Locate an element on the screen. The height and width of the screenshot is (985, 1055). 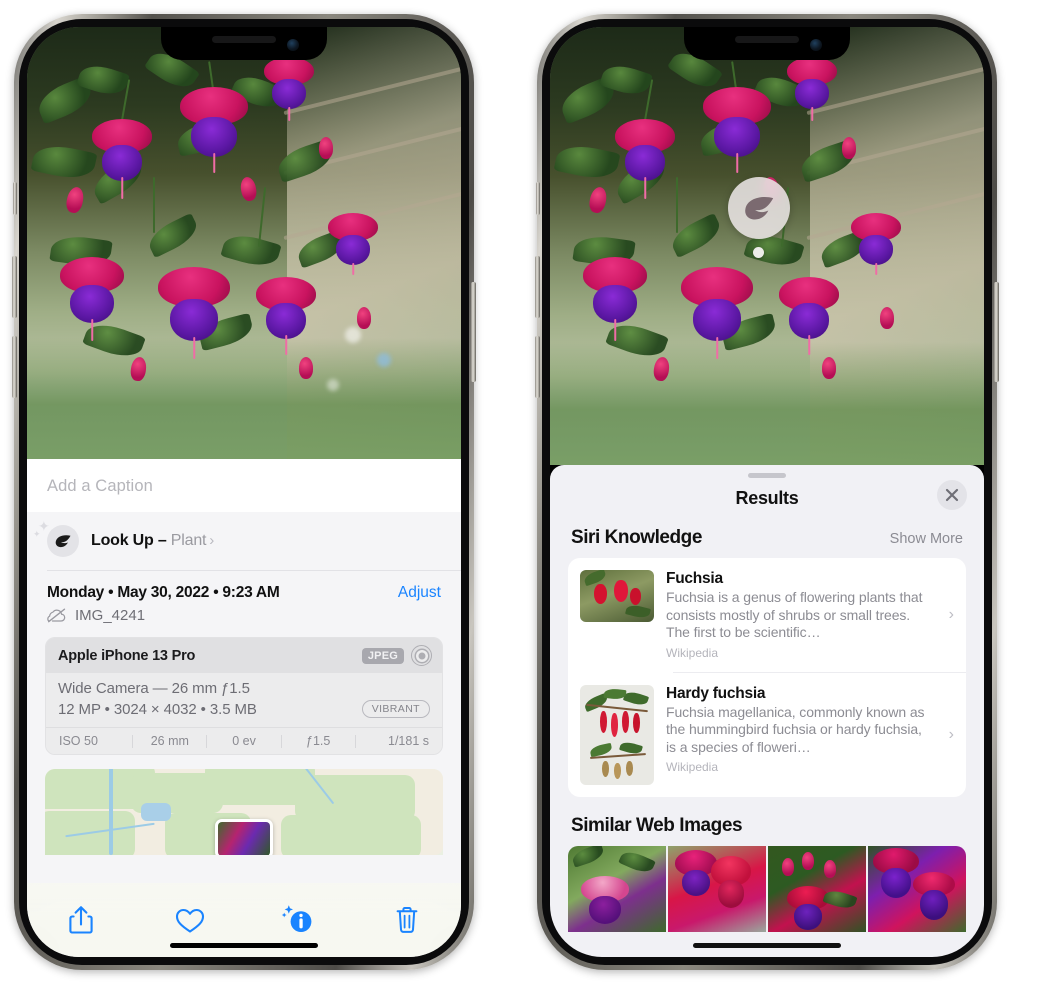
share-button is located at coordinates (81, 920).